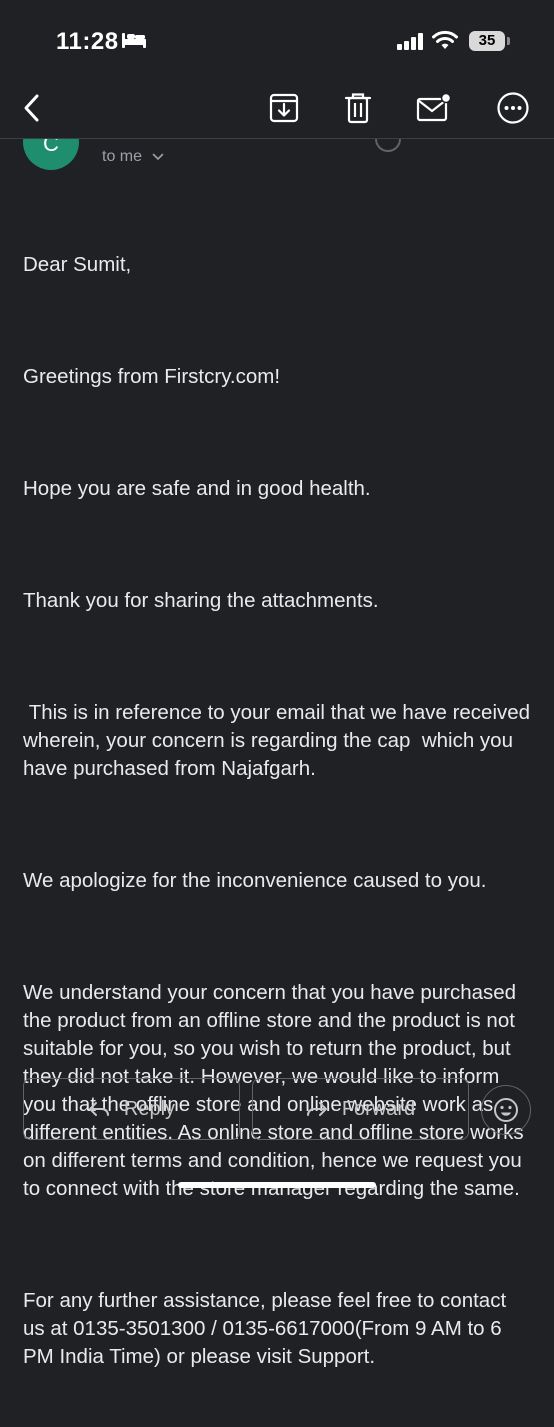  I want to click on archive-icon, so click(284, 108).